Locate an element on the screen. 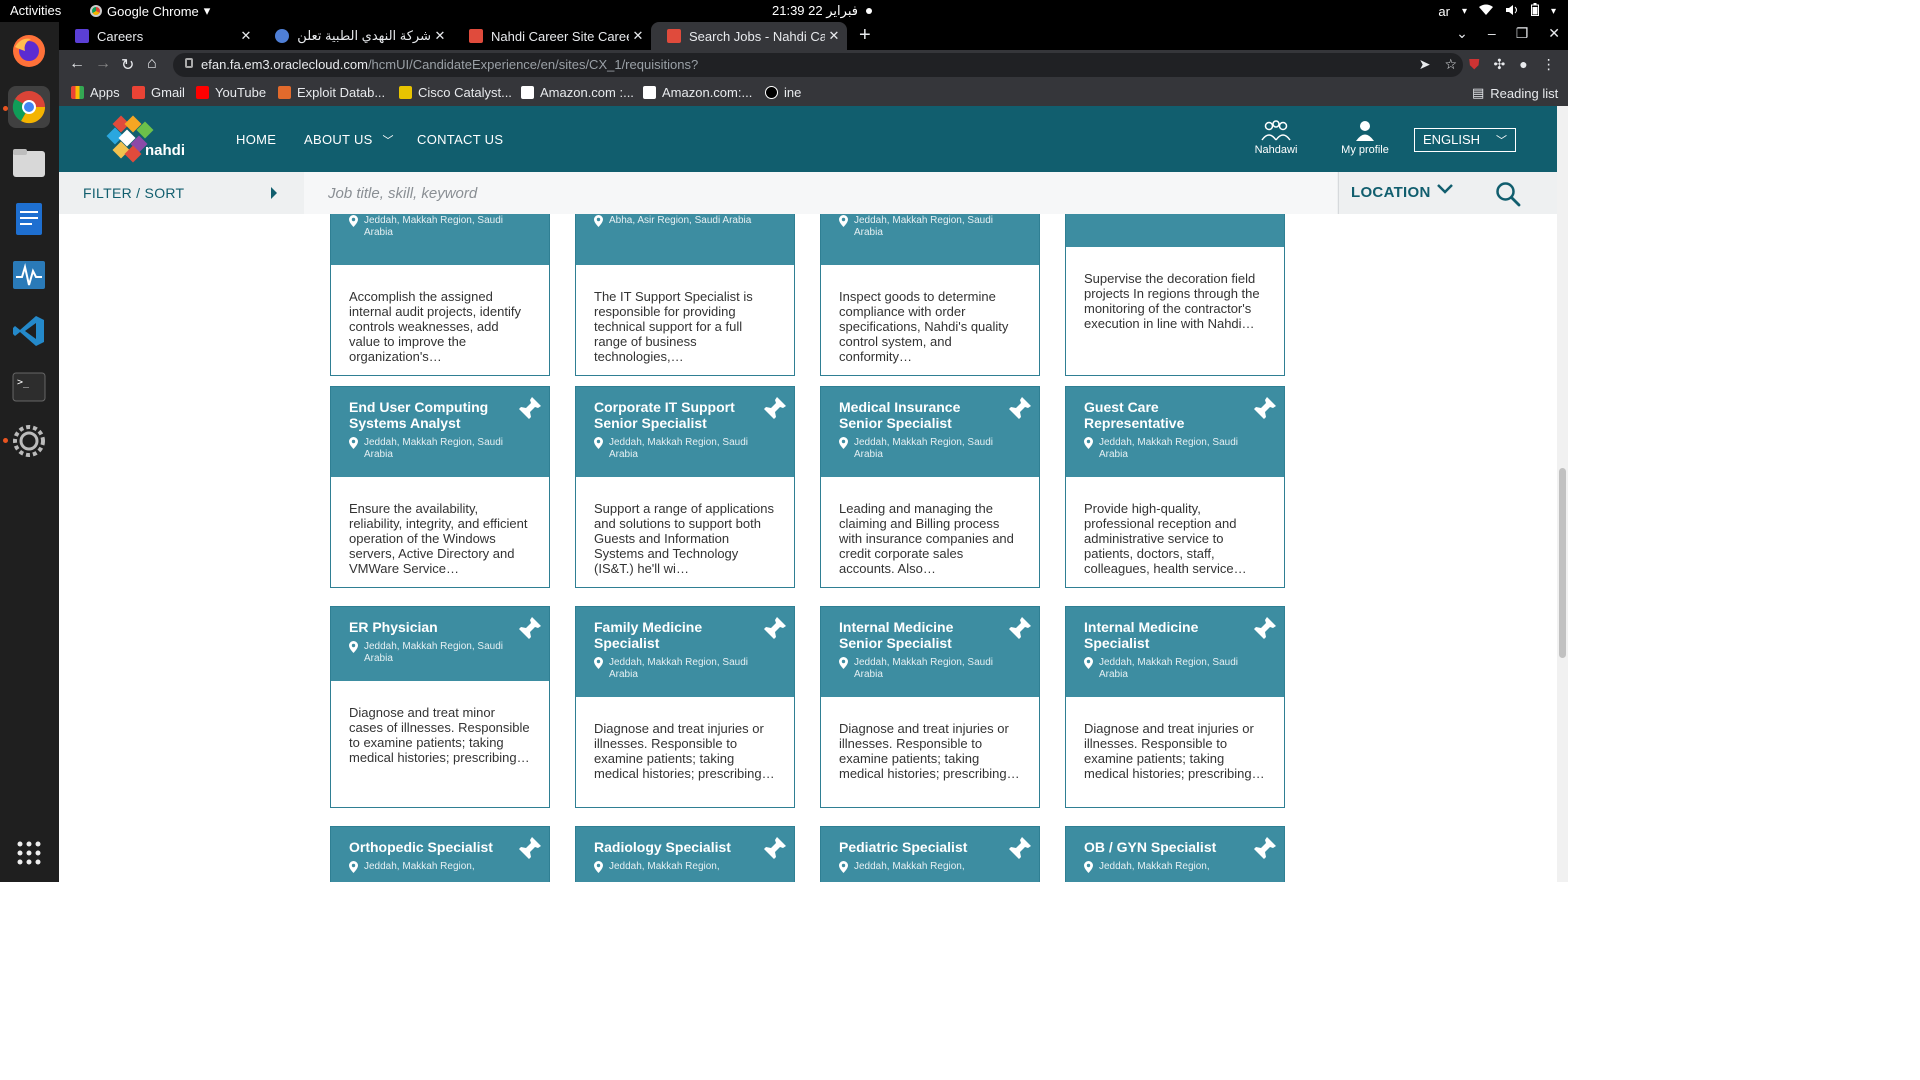 This screenshot has height=1080, width=1920. language-select: ENGLISH ﹀ is located at coordinates (1465, 140).